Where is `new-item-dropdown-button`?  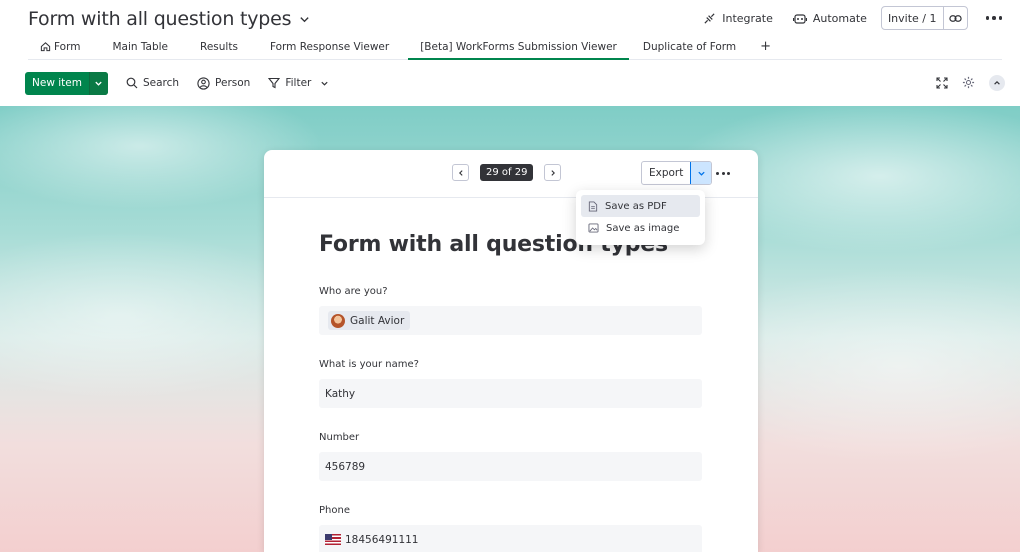
new-item-dropdown-button is located at coordinates (98, 83).